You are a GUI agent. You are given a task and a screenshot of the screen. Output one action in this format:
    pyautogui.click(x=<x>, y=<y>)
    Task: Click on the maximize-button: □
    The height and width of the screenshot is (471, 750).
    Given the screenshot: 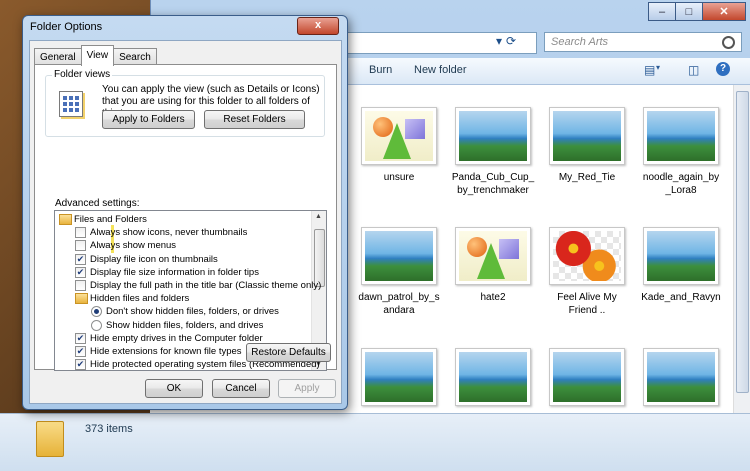 What is the action you would take?
    pyautogui.click(x=689, y=11)
    